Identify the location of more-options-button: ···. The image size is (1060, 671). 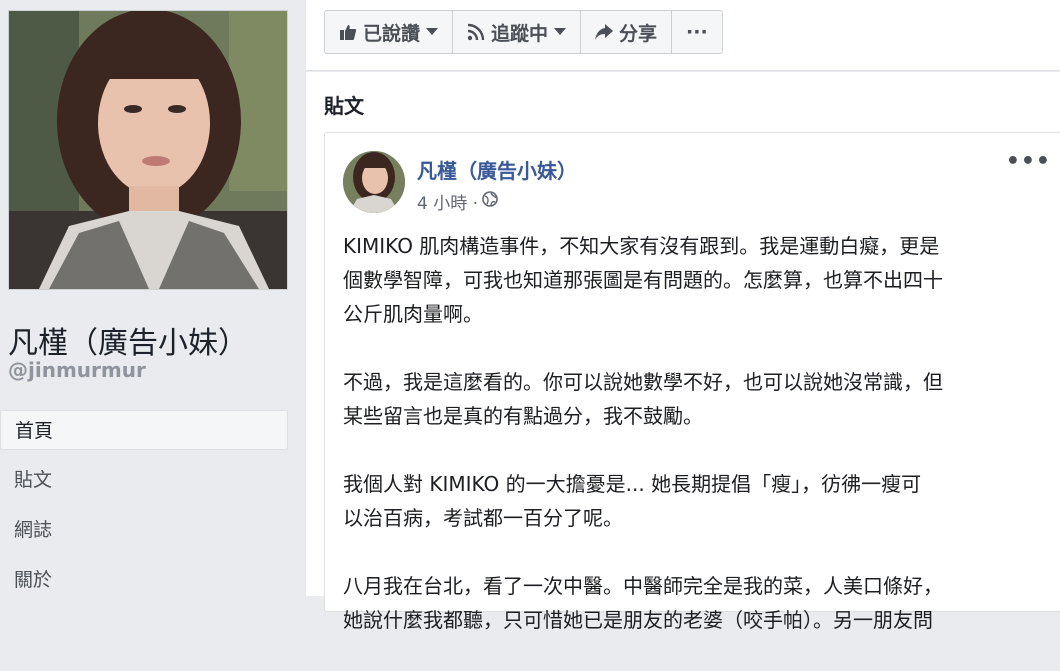
(697, 32).